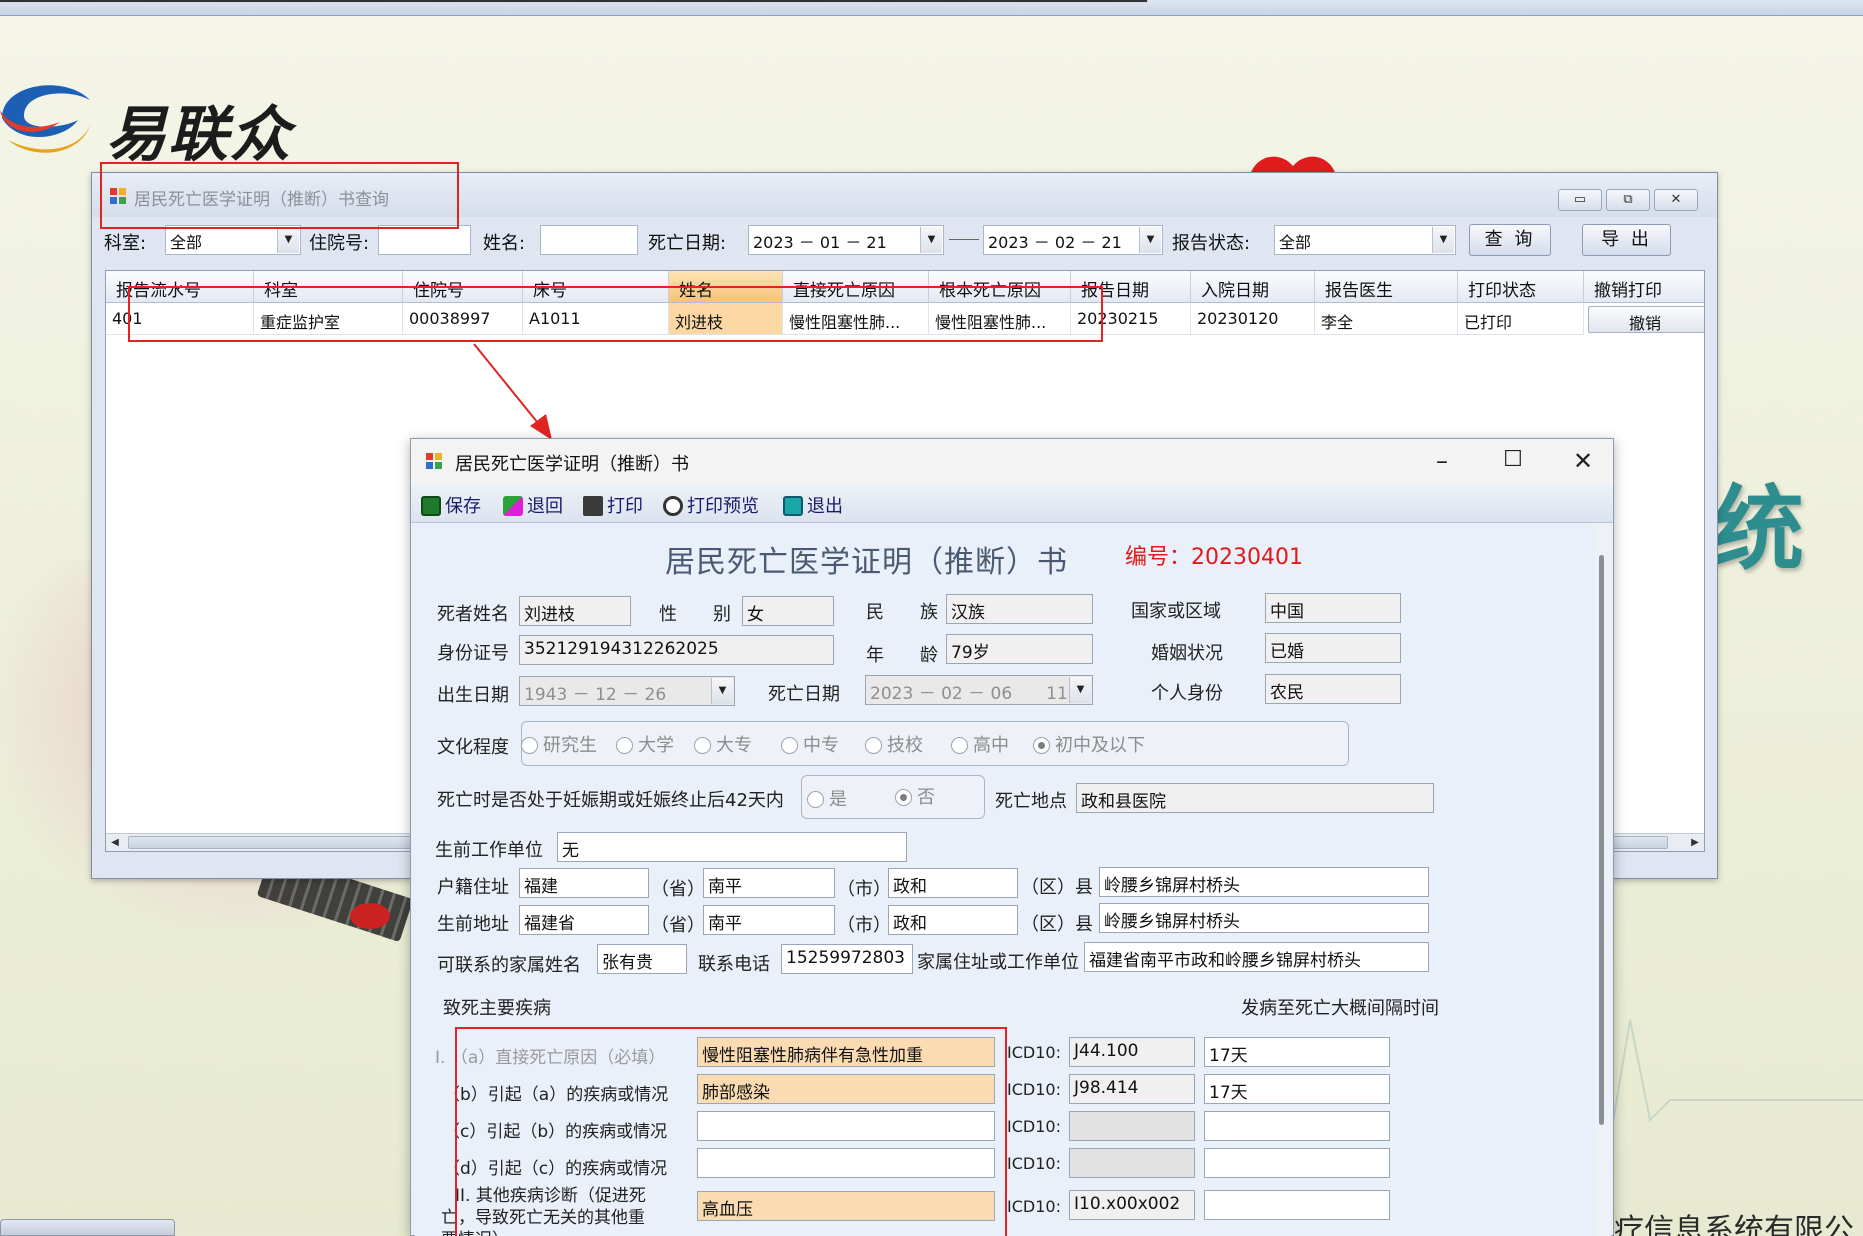 The image size is (1863, 1236). What do you see at coordinates (1386, 319) in the screenshot?
I see `table-cell: 李全` at bounding box center [1386, 319].